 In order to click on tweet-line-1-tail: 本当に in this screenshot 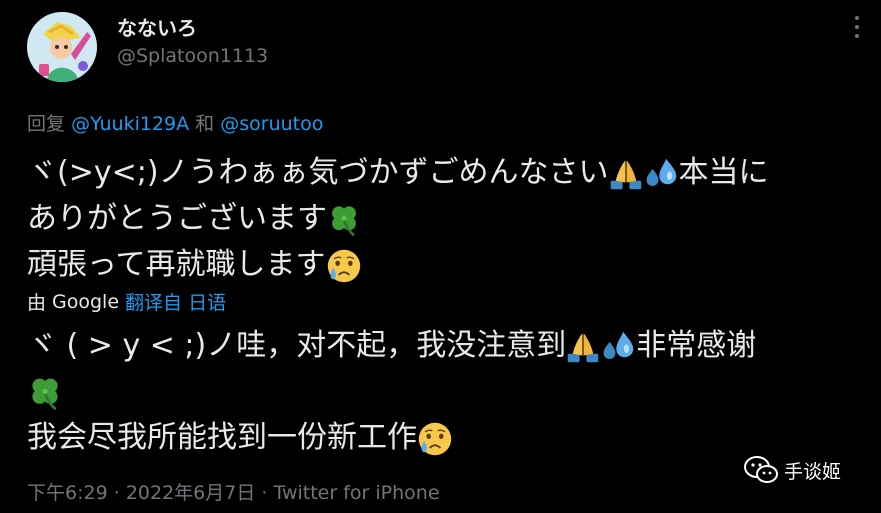, I will do `click(723, 172)`.